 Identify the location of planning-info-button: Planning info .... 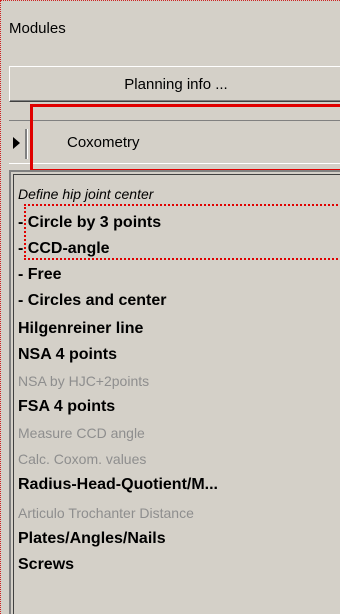
(174, 84).